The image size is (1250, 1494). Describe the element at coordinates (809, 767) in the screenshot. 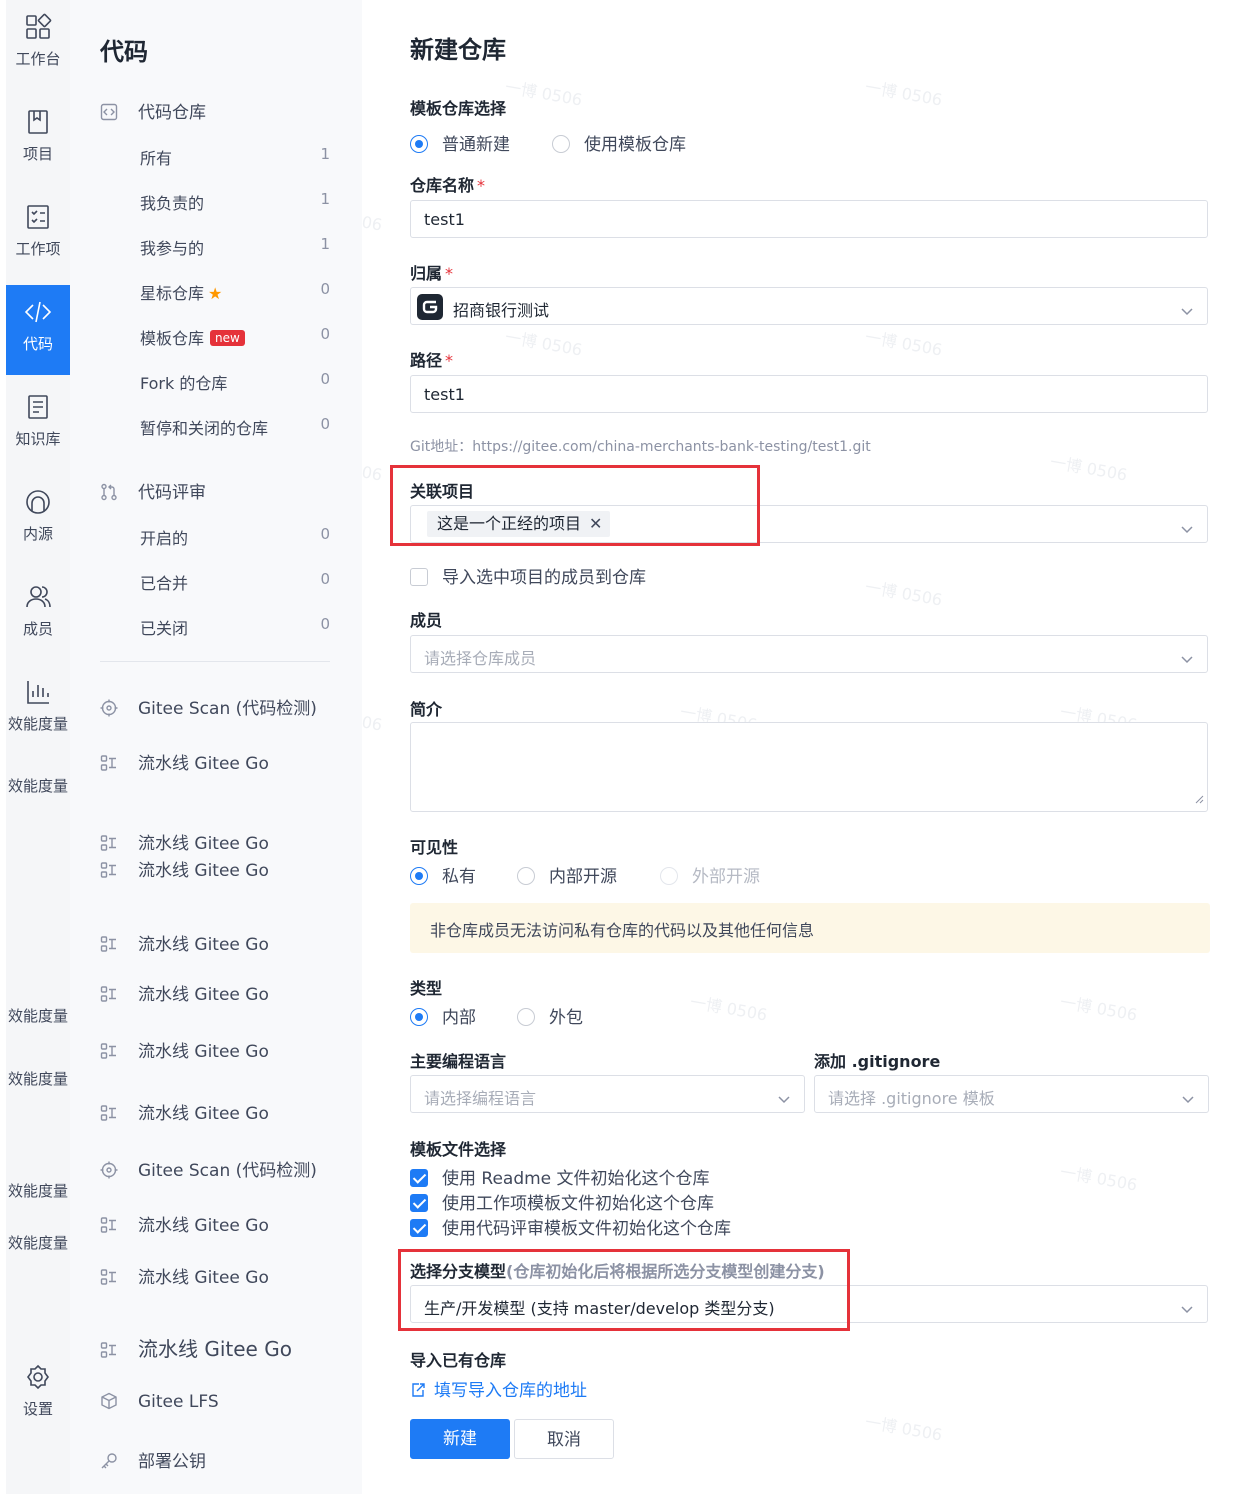

I see `intro-textarea` at that location.